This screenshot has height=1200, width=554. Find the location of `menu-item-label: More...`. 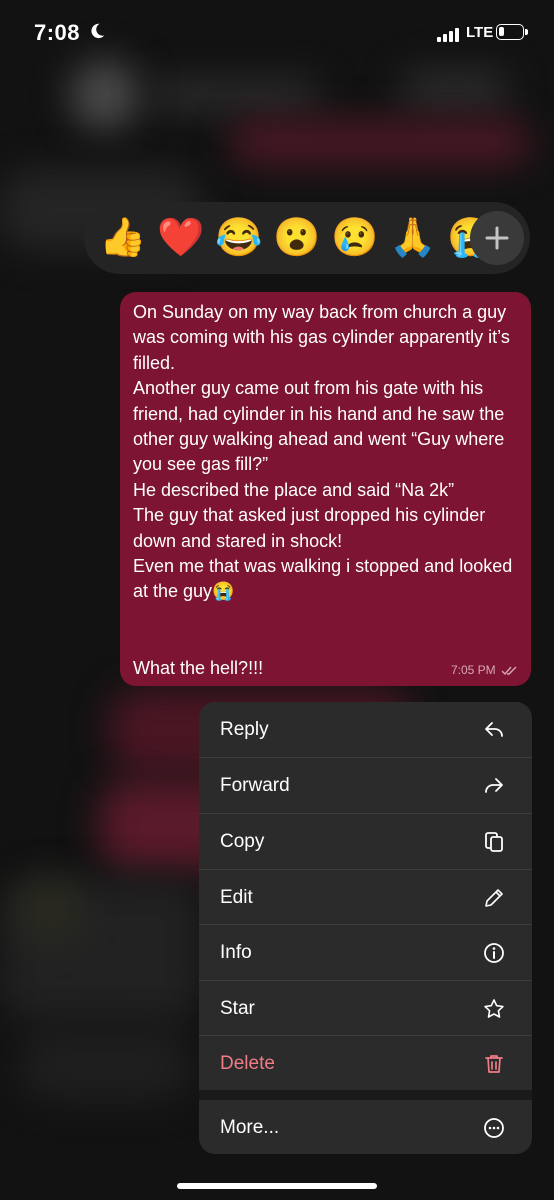

menu-item-label: More... is located at coordinates (250, 1127).